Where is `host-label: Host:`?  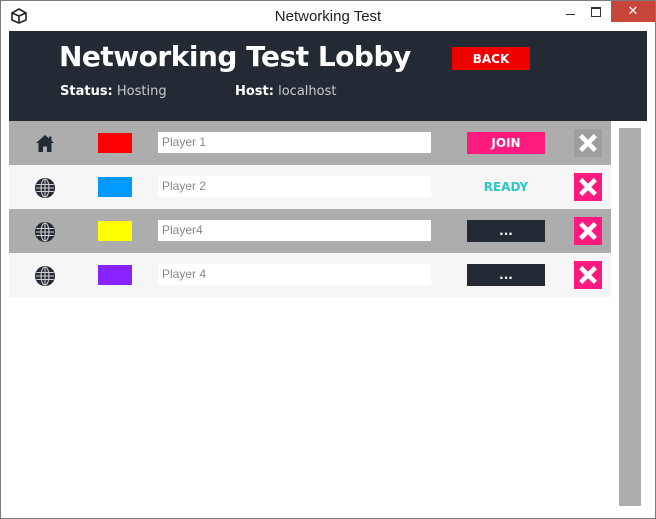 host-label: Host: is located at coordinates (254, 91).